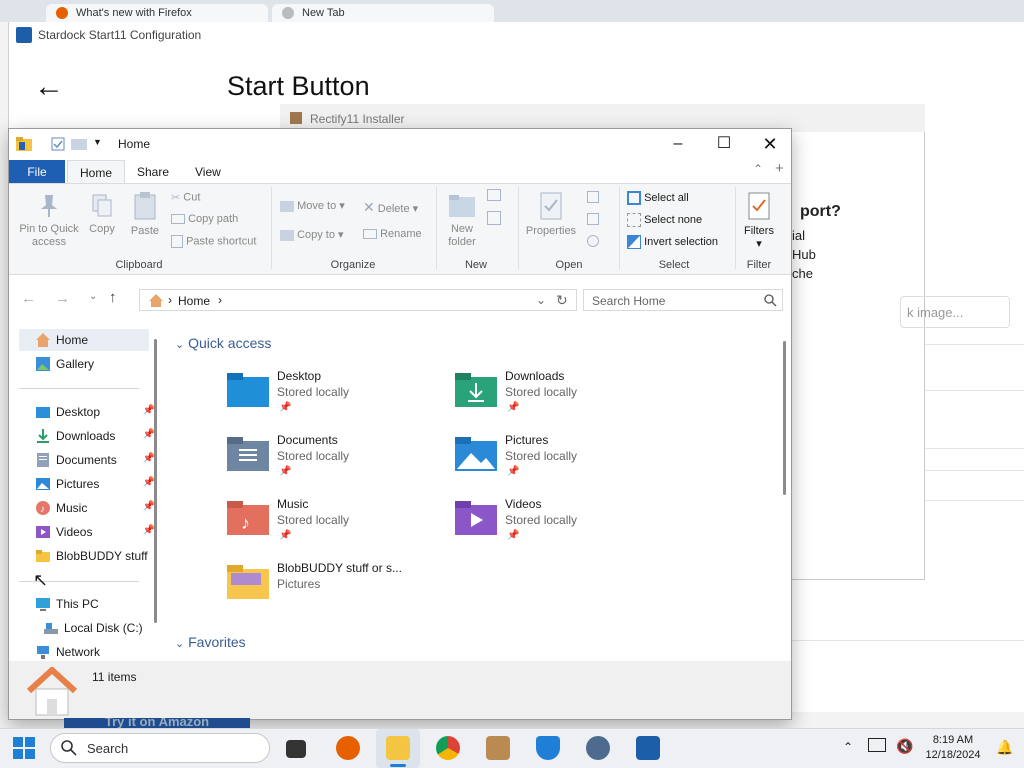 The width and height of the screenshot is (1024, 768). What do you see at coordinates (678, 144) in the screenshot?
I see `minimize-icon: –` at bounding box center [678, 144].